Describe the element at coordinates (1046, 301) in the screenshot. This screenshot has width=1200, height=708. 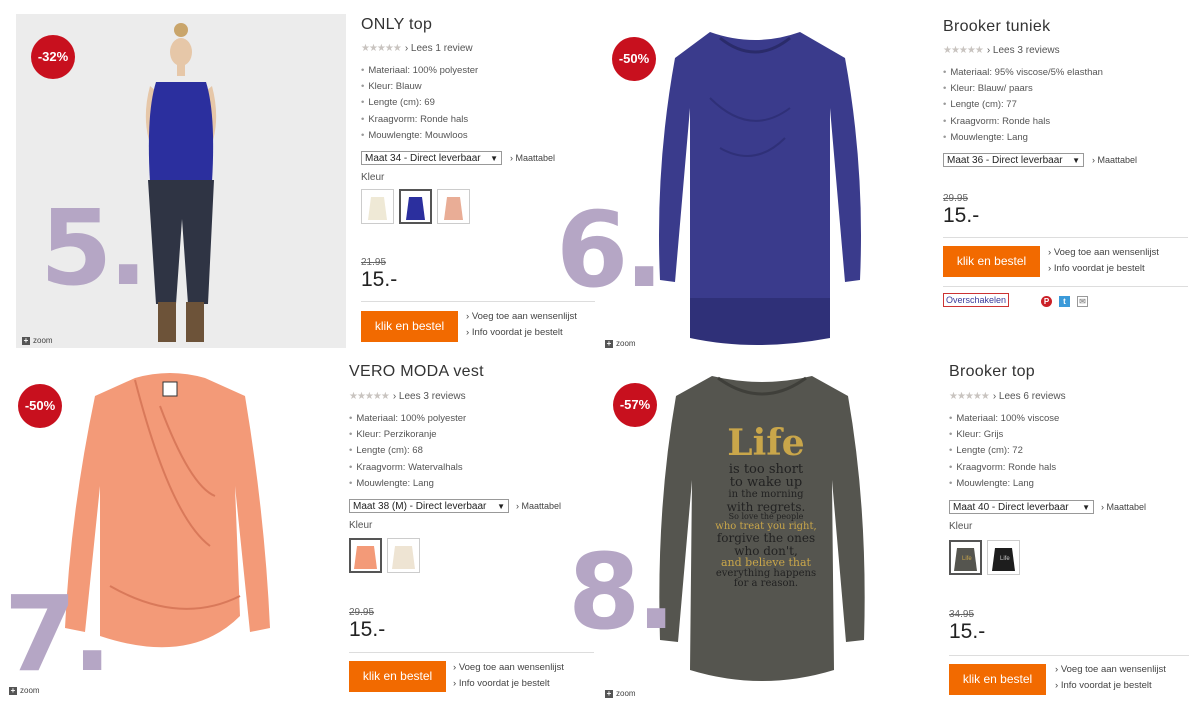
I see `pinterest-icon: P` at that location.